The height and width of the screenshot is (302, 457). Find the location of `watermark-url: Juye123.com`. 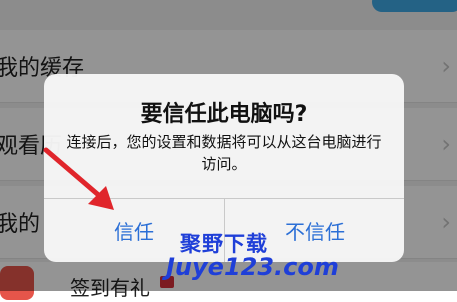

watermark-url: Juye123.com is located at coordinates (252, 267).